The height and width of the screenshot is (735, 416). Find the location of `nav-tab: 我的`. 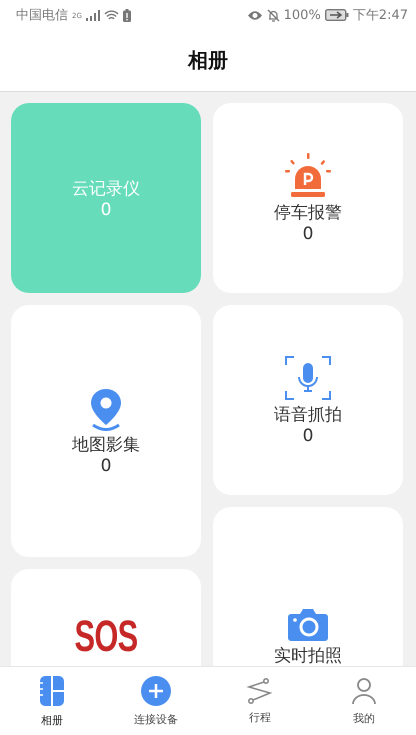

nav-tab: 我的 is located at coordinates (364, 701).